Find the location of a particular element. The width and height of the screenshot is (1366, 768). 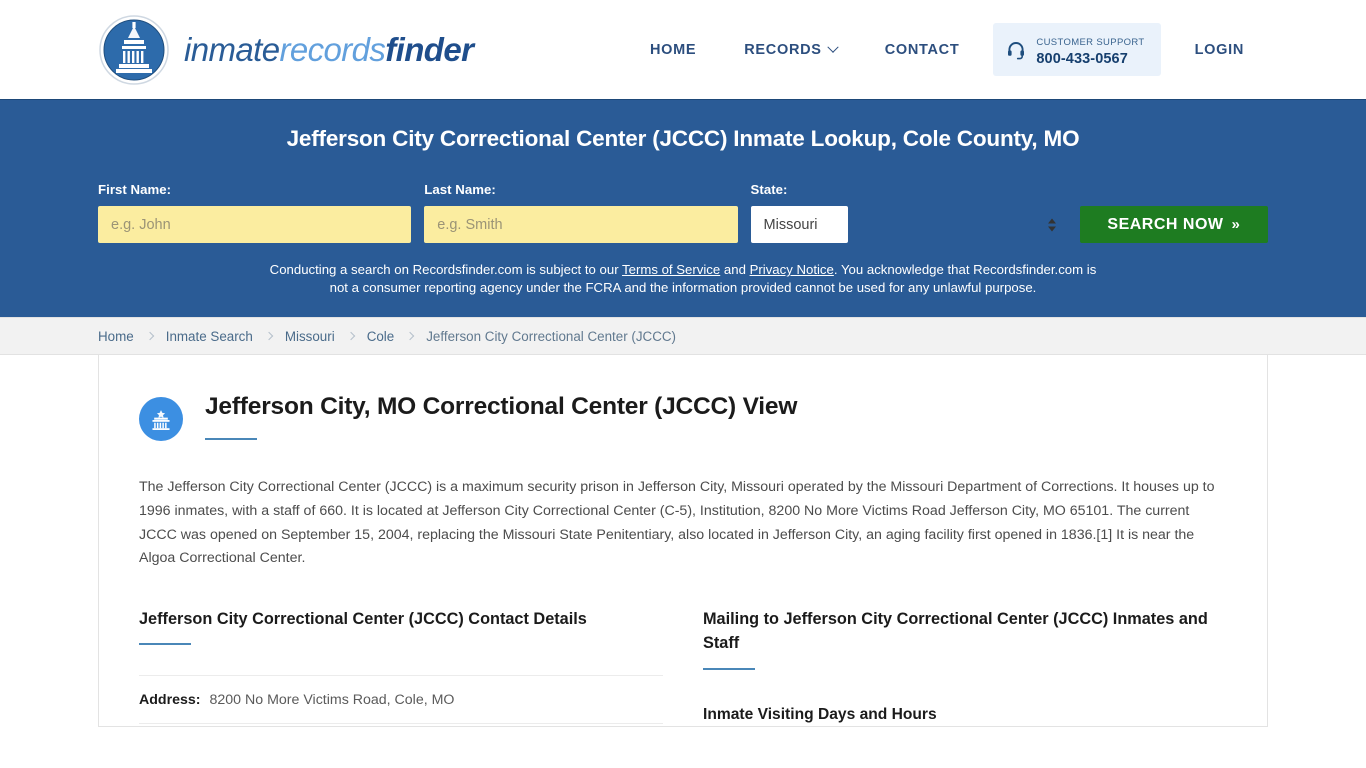

state-field-group: State: Missouri is located at coordinates (908, 212).